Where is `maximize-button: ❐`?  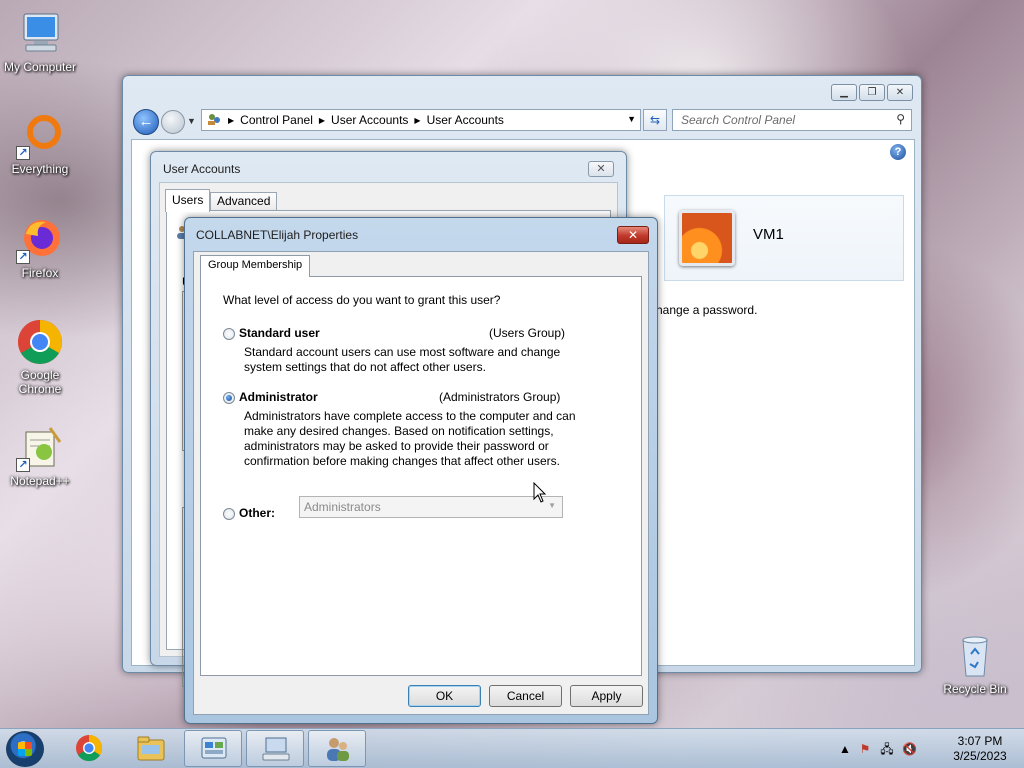
maximize-button: ❐ is located at coordinates (872, 92).